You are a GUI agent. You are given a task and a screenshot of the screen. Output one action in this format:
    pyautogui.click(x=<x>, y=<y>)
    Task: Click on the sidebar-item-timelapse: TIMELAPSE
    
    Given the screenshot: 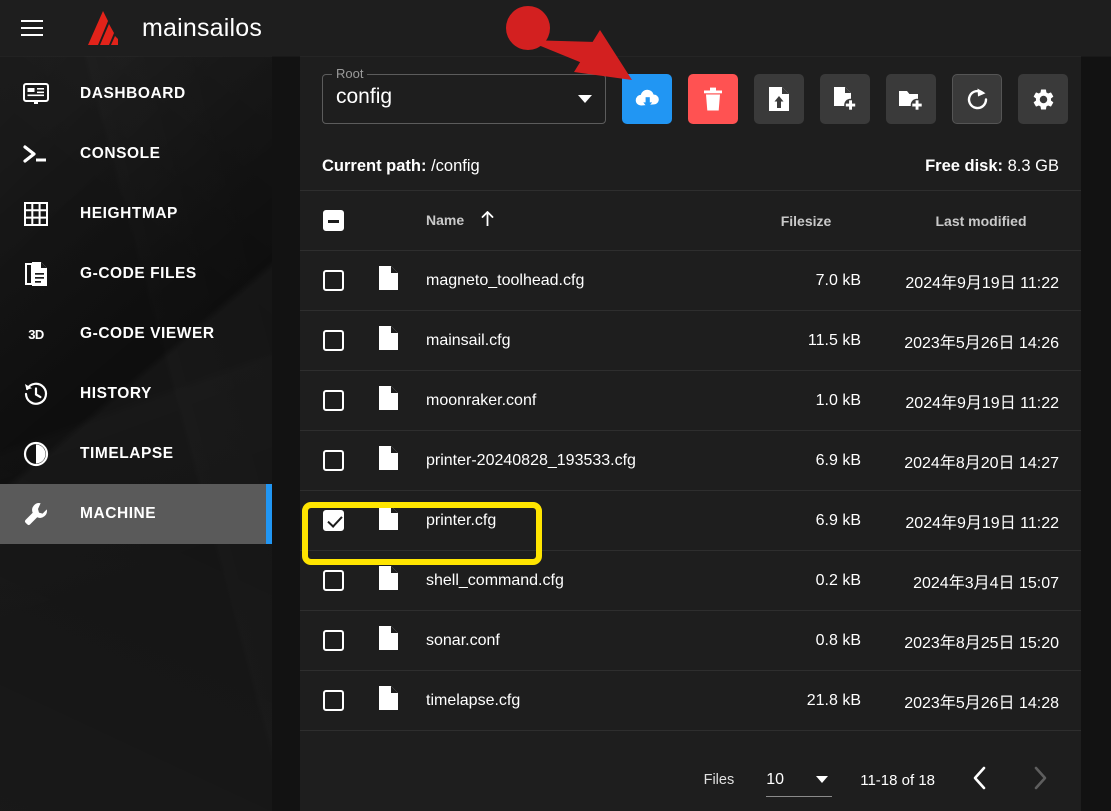 What is the action you would take?
    pyautogui.click(x=136, y=454)
    